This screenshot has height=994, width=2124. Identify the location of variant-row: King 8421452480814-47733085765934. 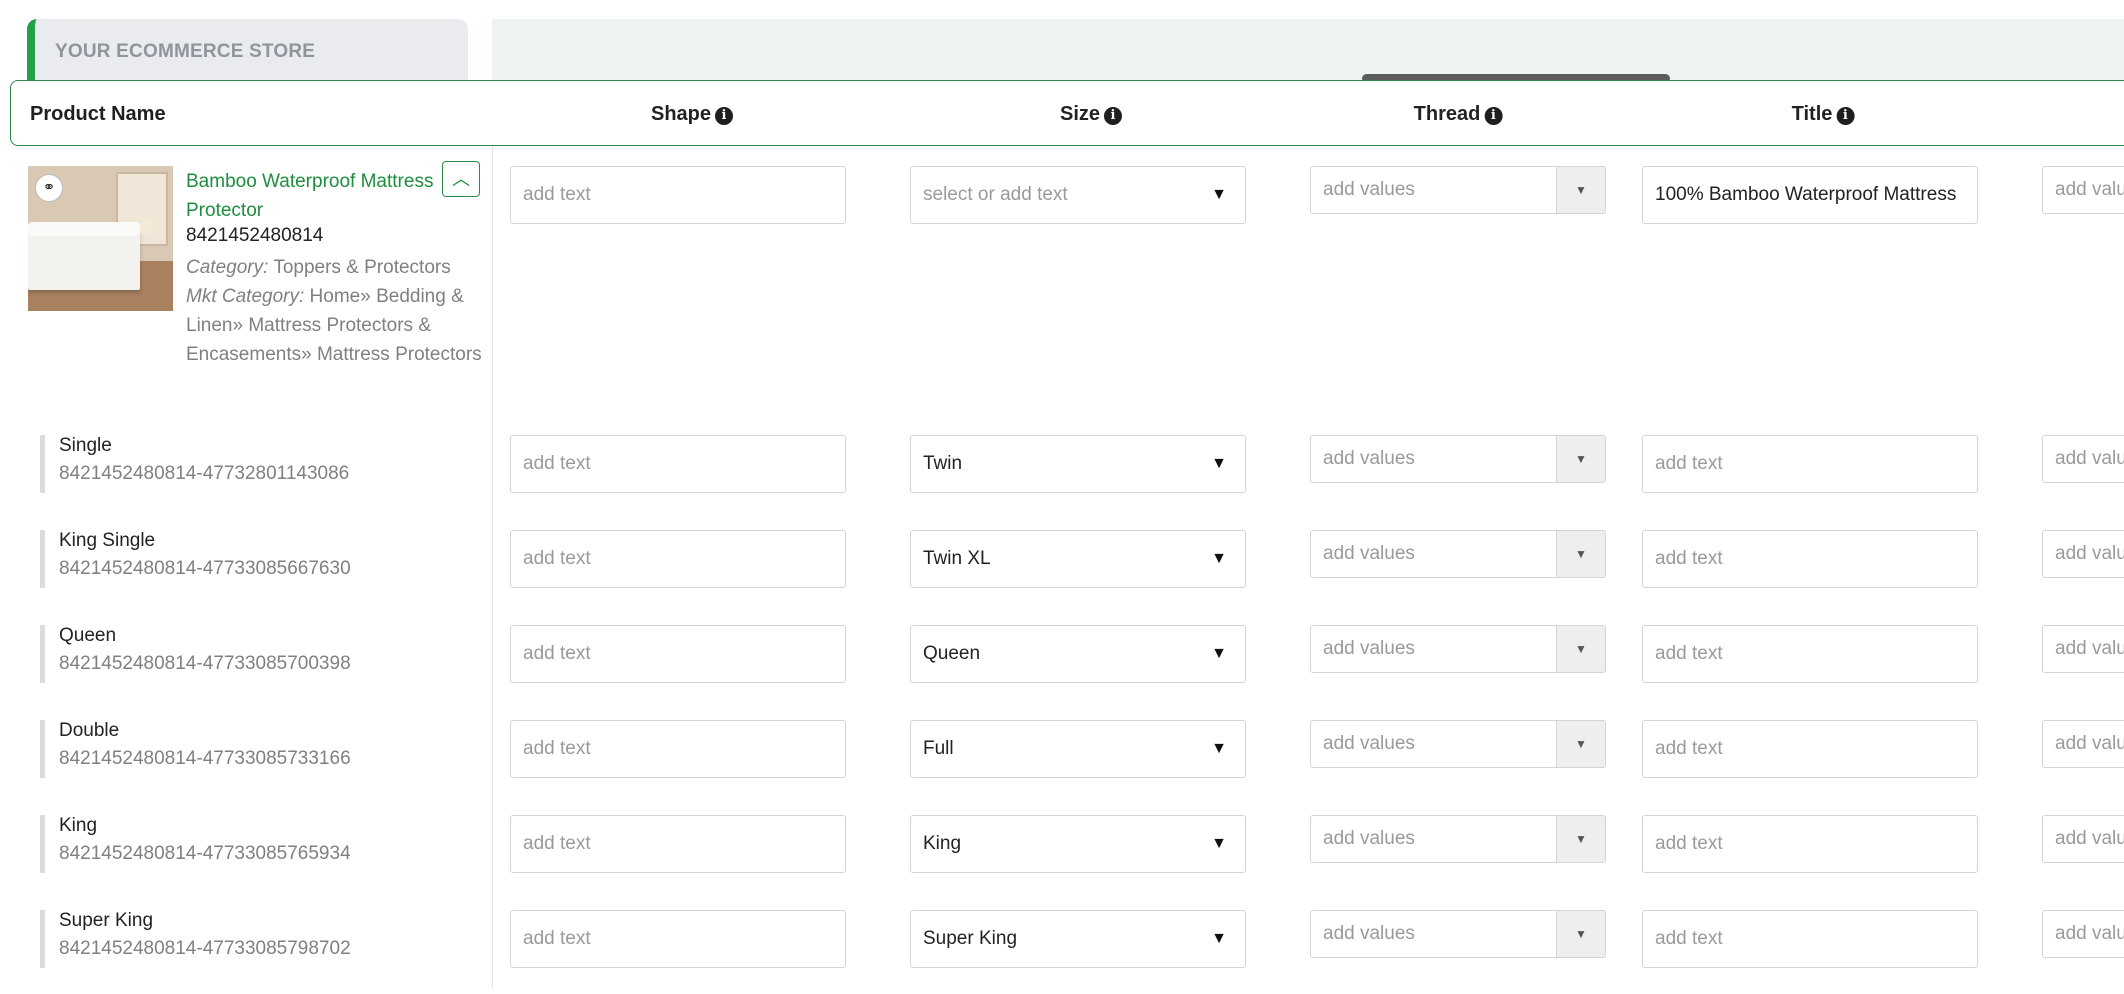
(195, 844).